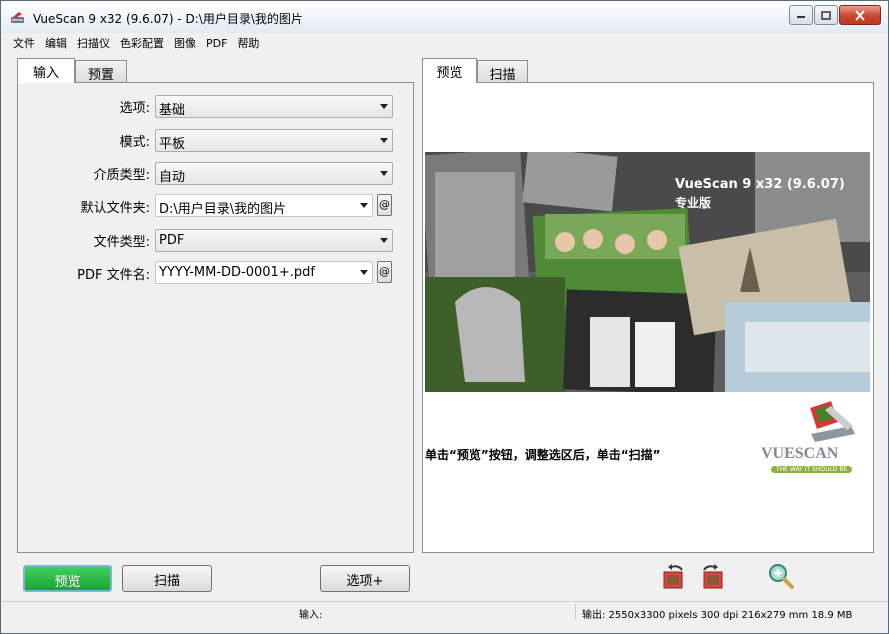  I want to click on menu-file: 文件, so click(24, 43).